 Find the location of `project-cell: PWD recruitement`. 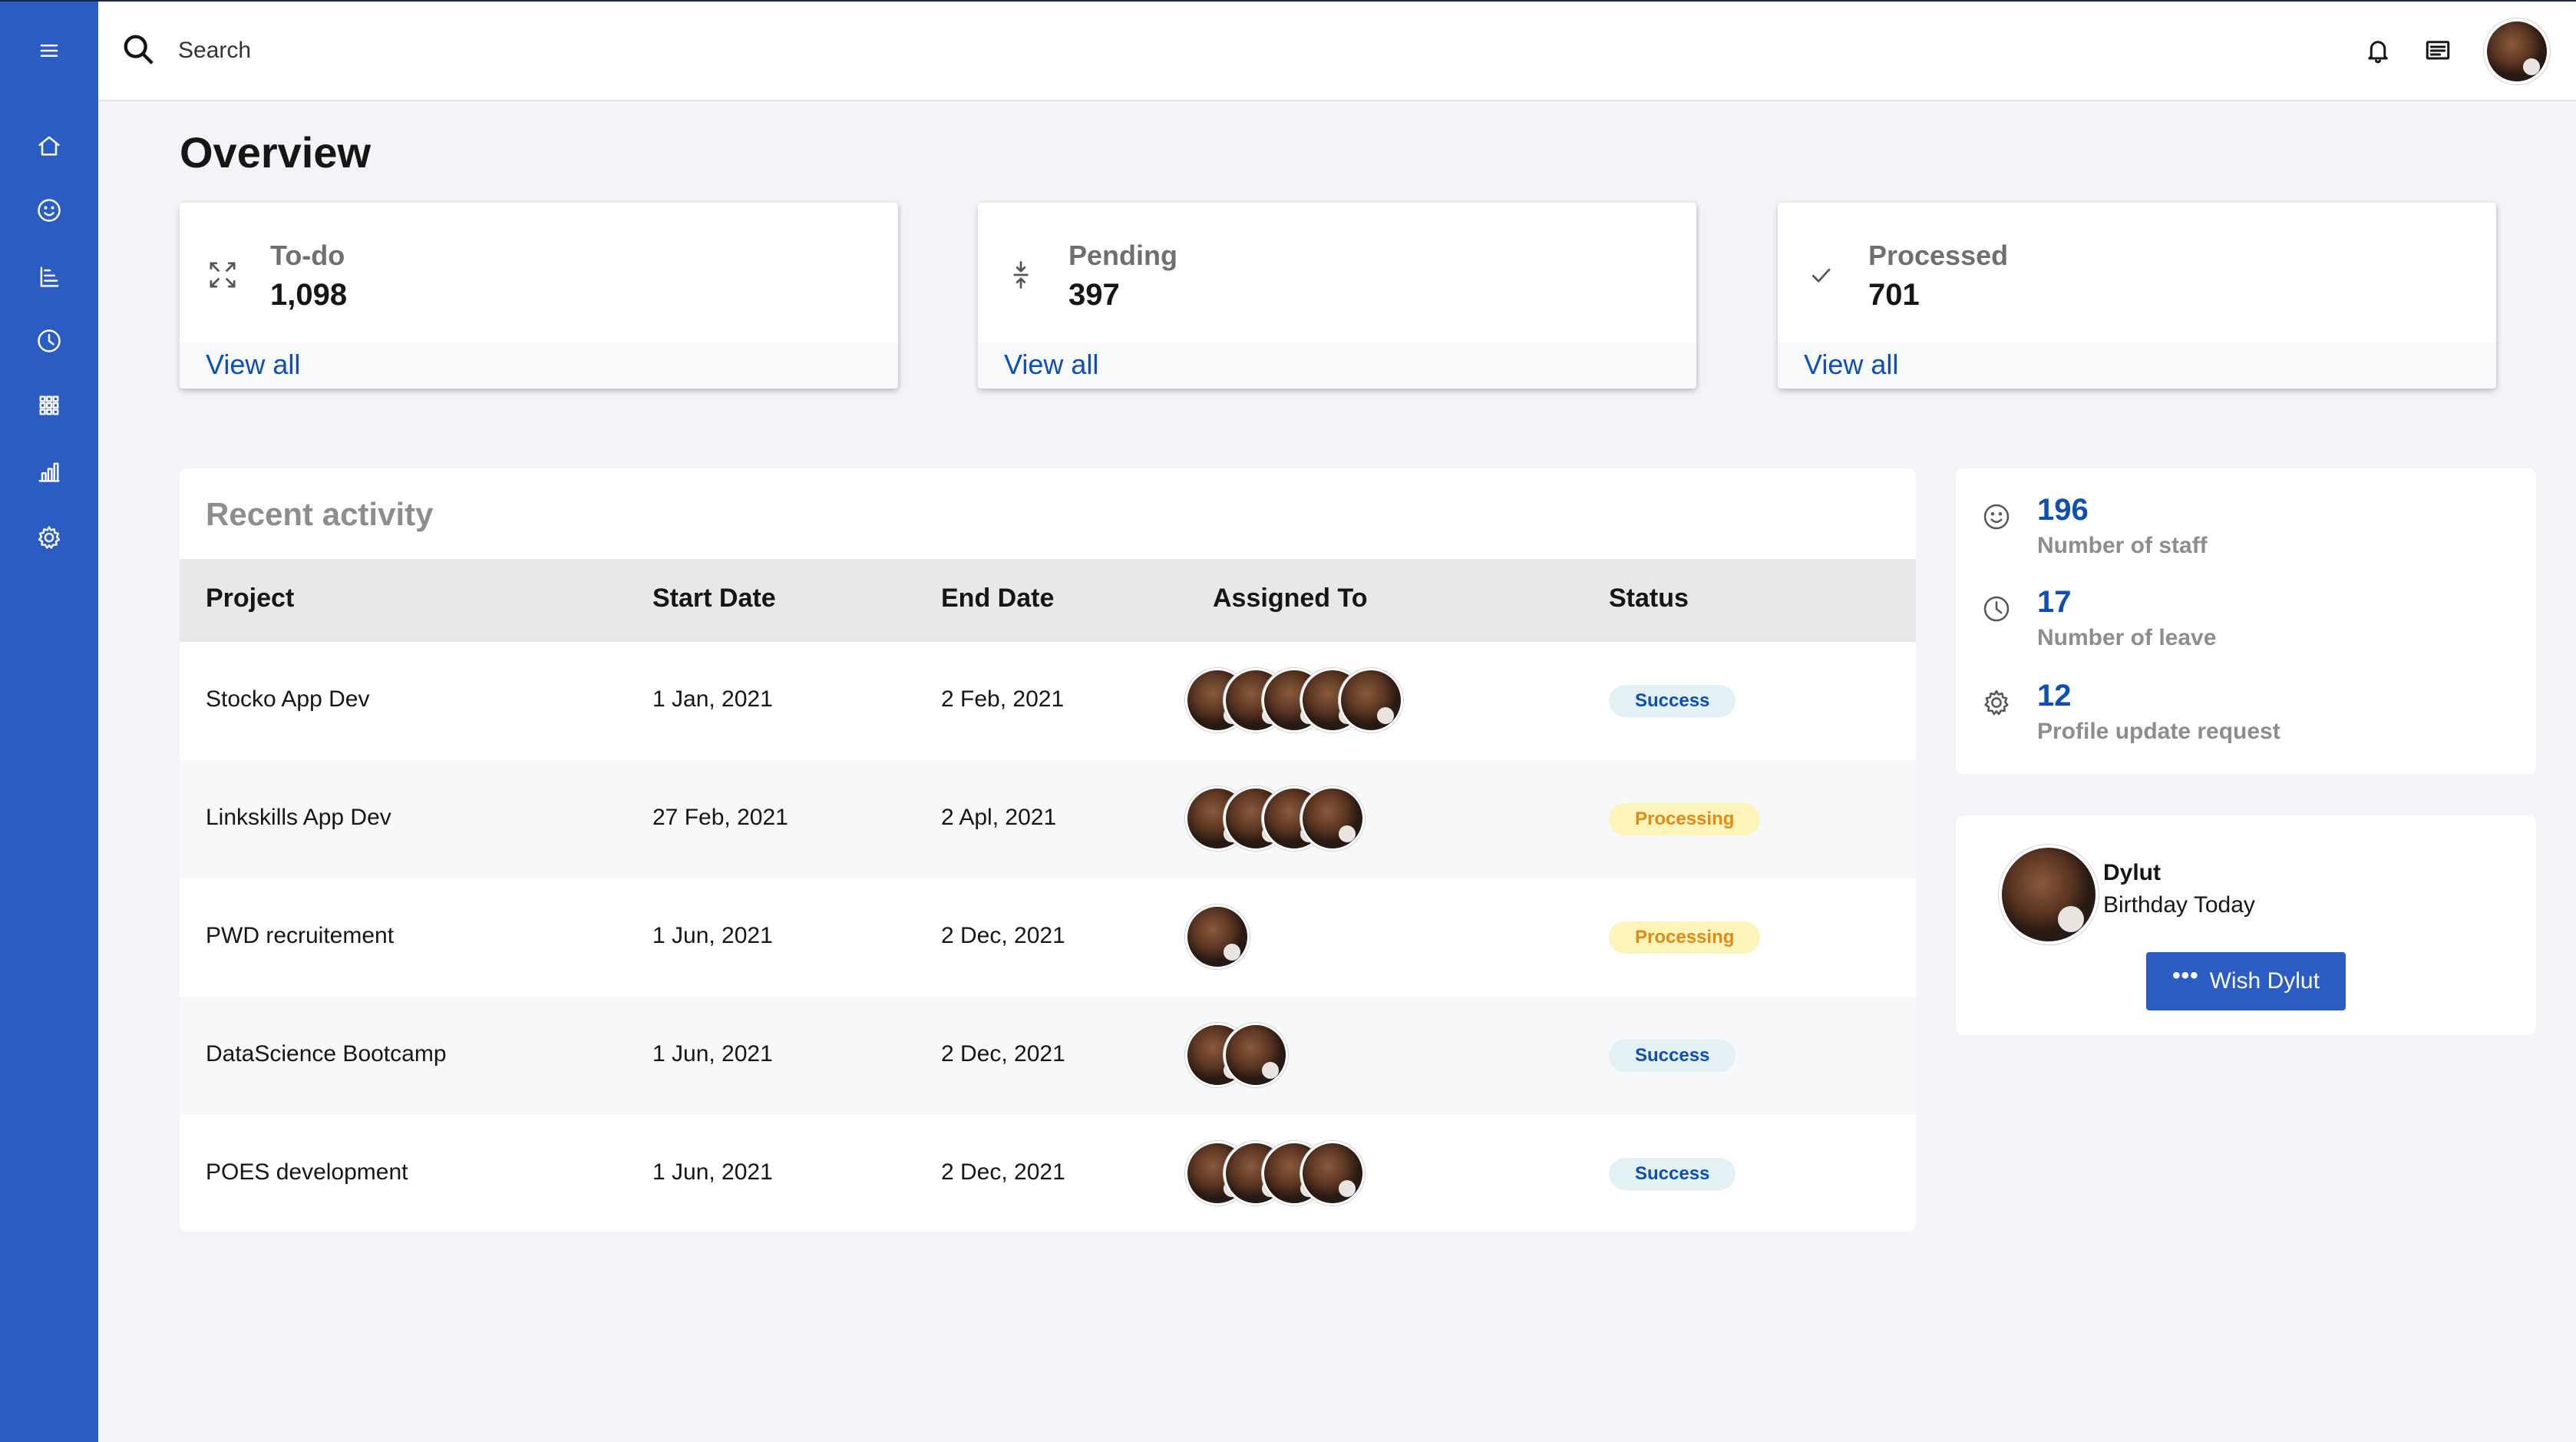

project-cell: PWD recruitement is located at coordinates (300, 935).